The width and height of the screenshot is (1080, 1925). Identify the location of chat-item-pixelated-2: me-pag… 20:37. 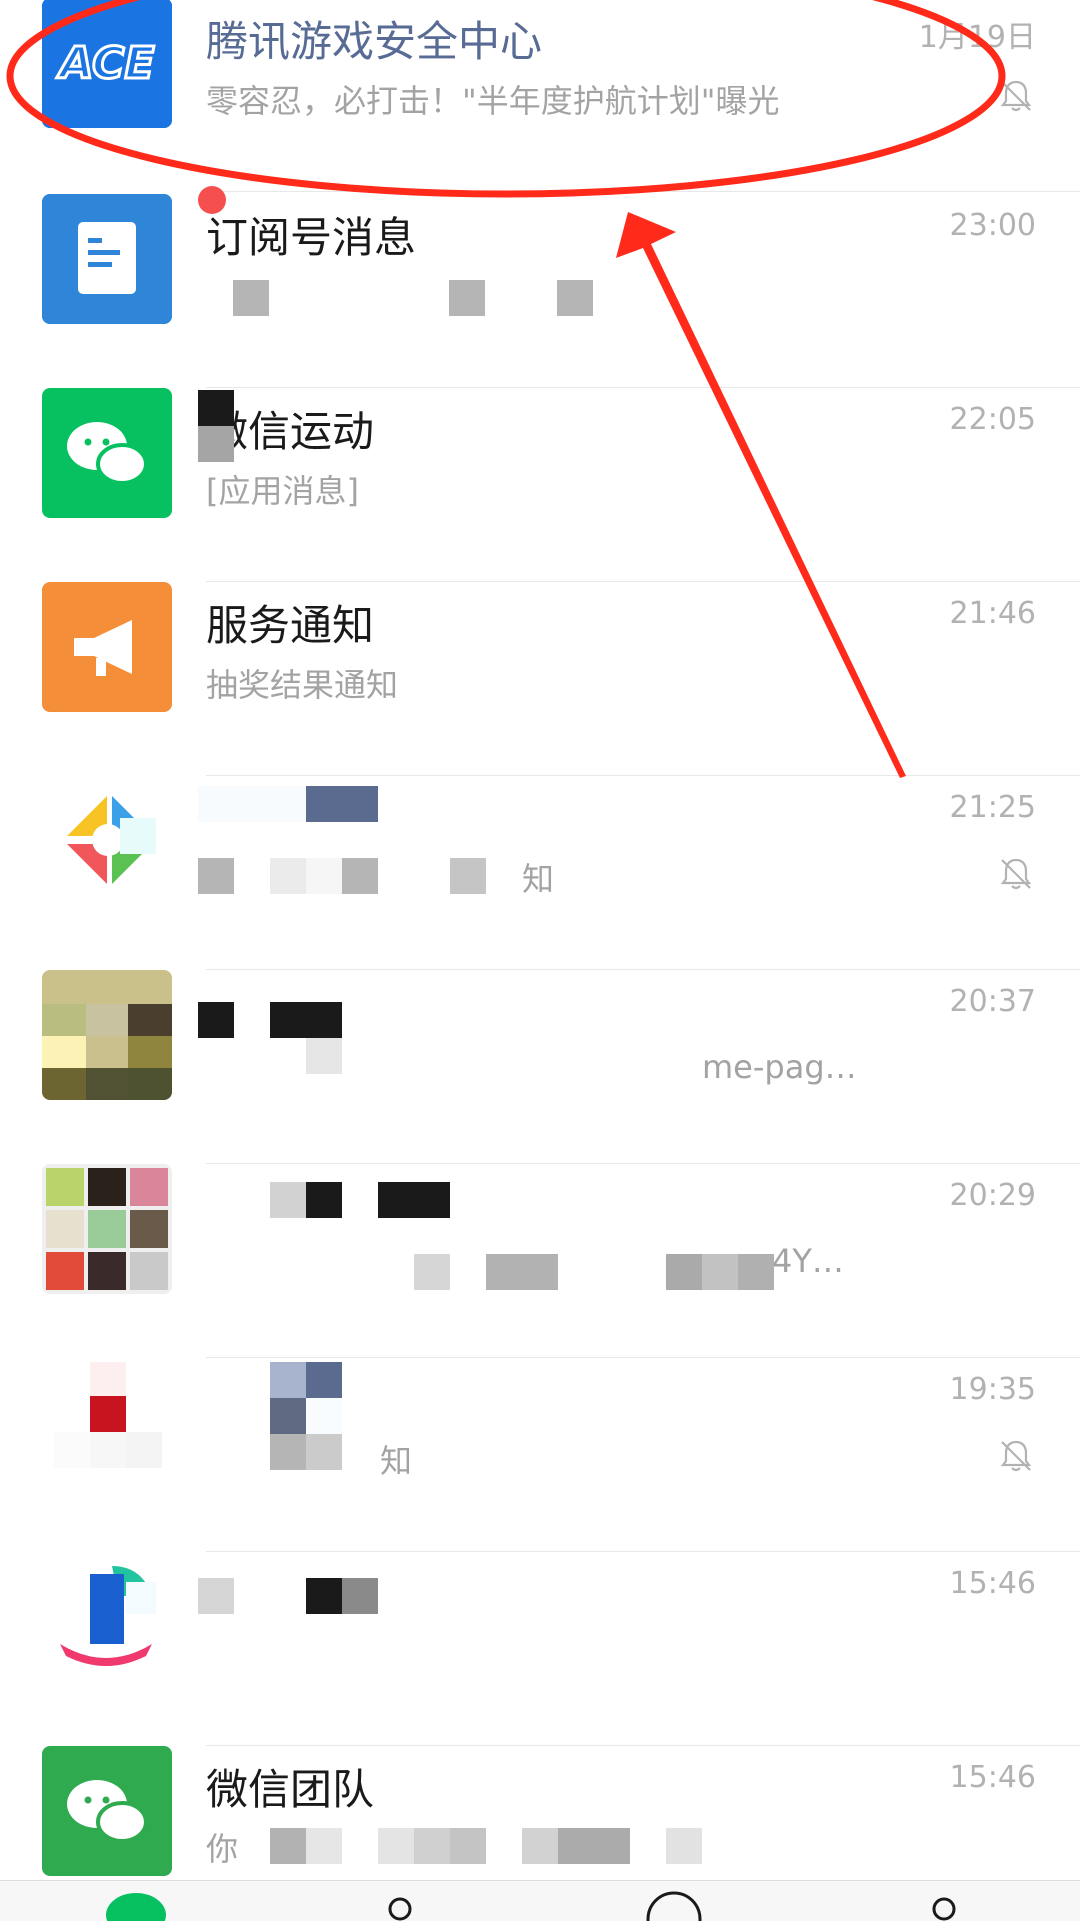
(540, 1067).